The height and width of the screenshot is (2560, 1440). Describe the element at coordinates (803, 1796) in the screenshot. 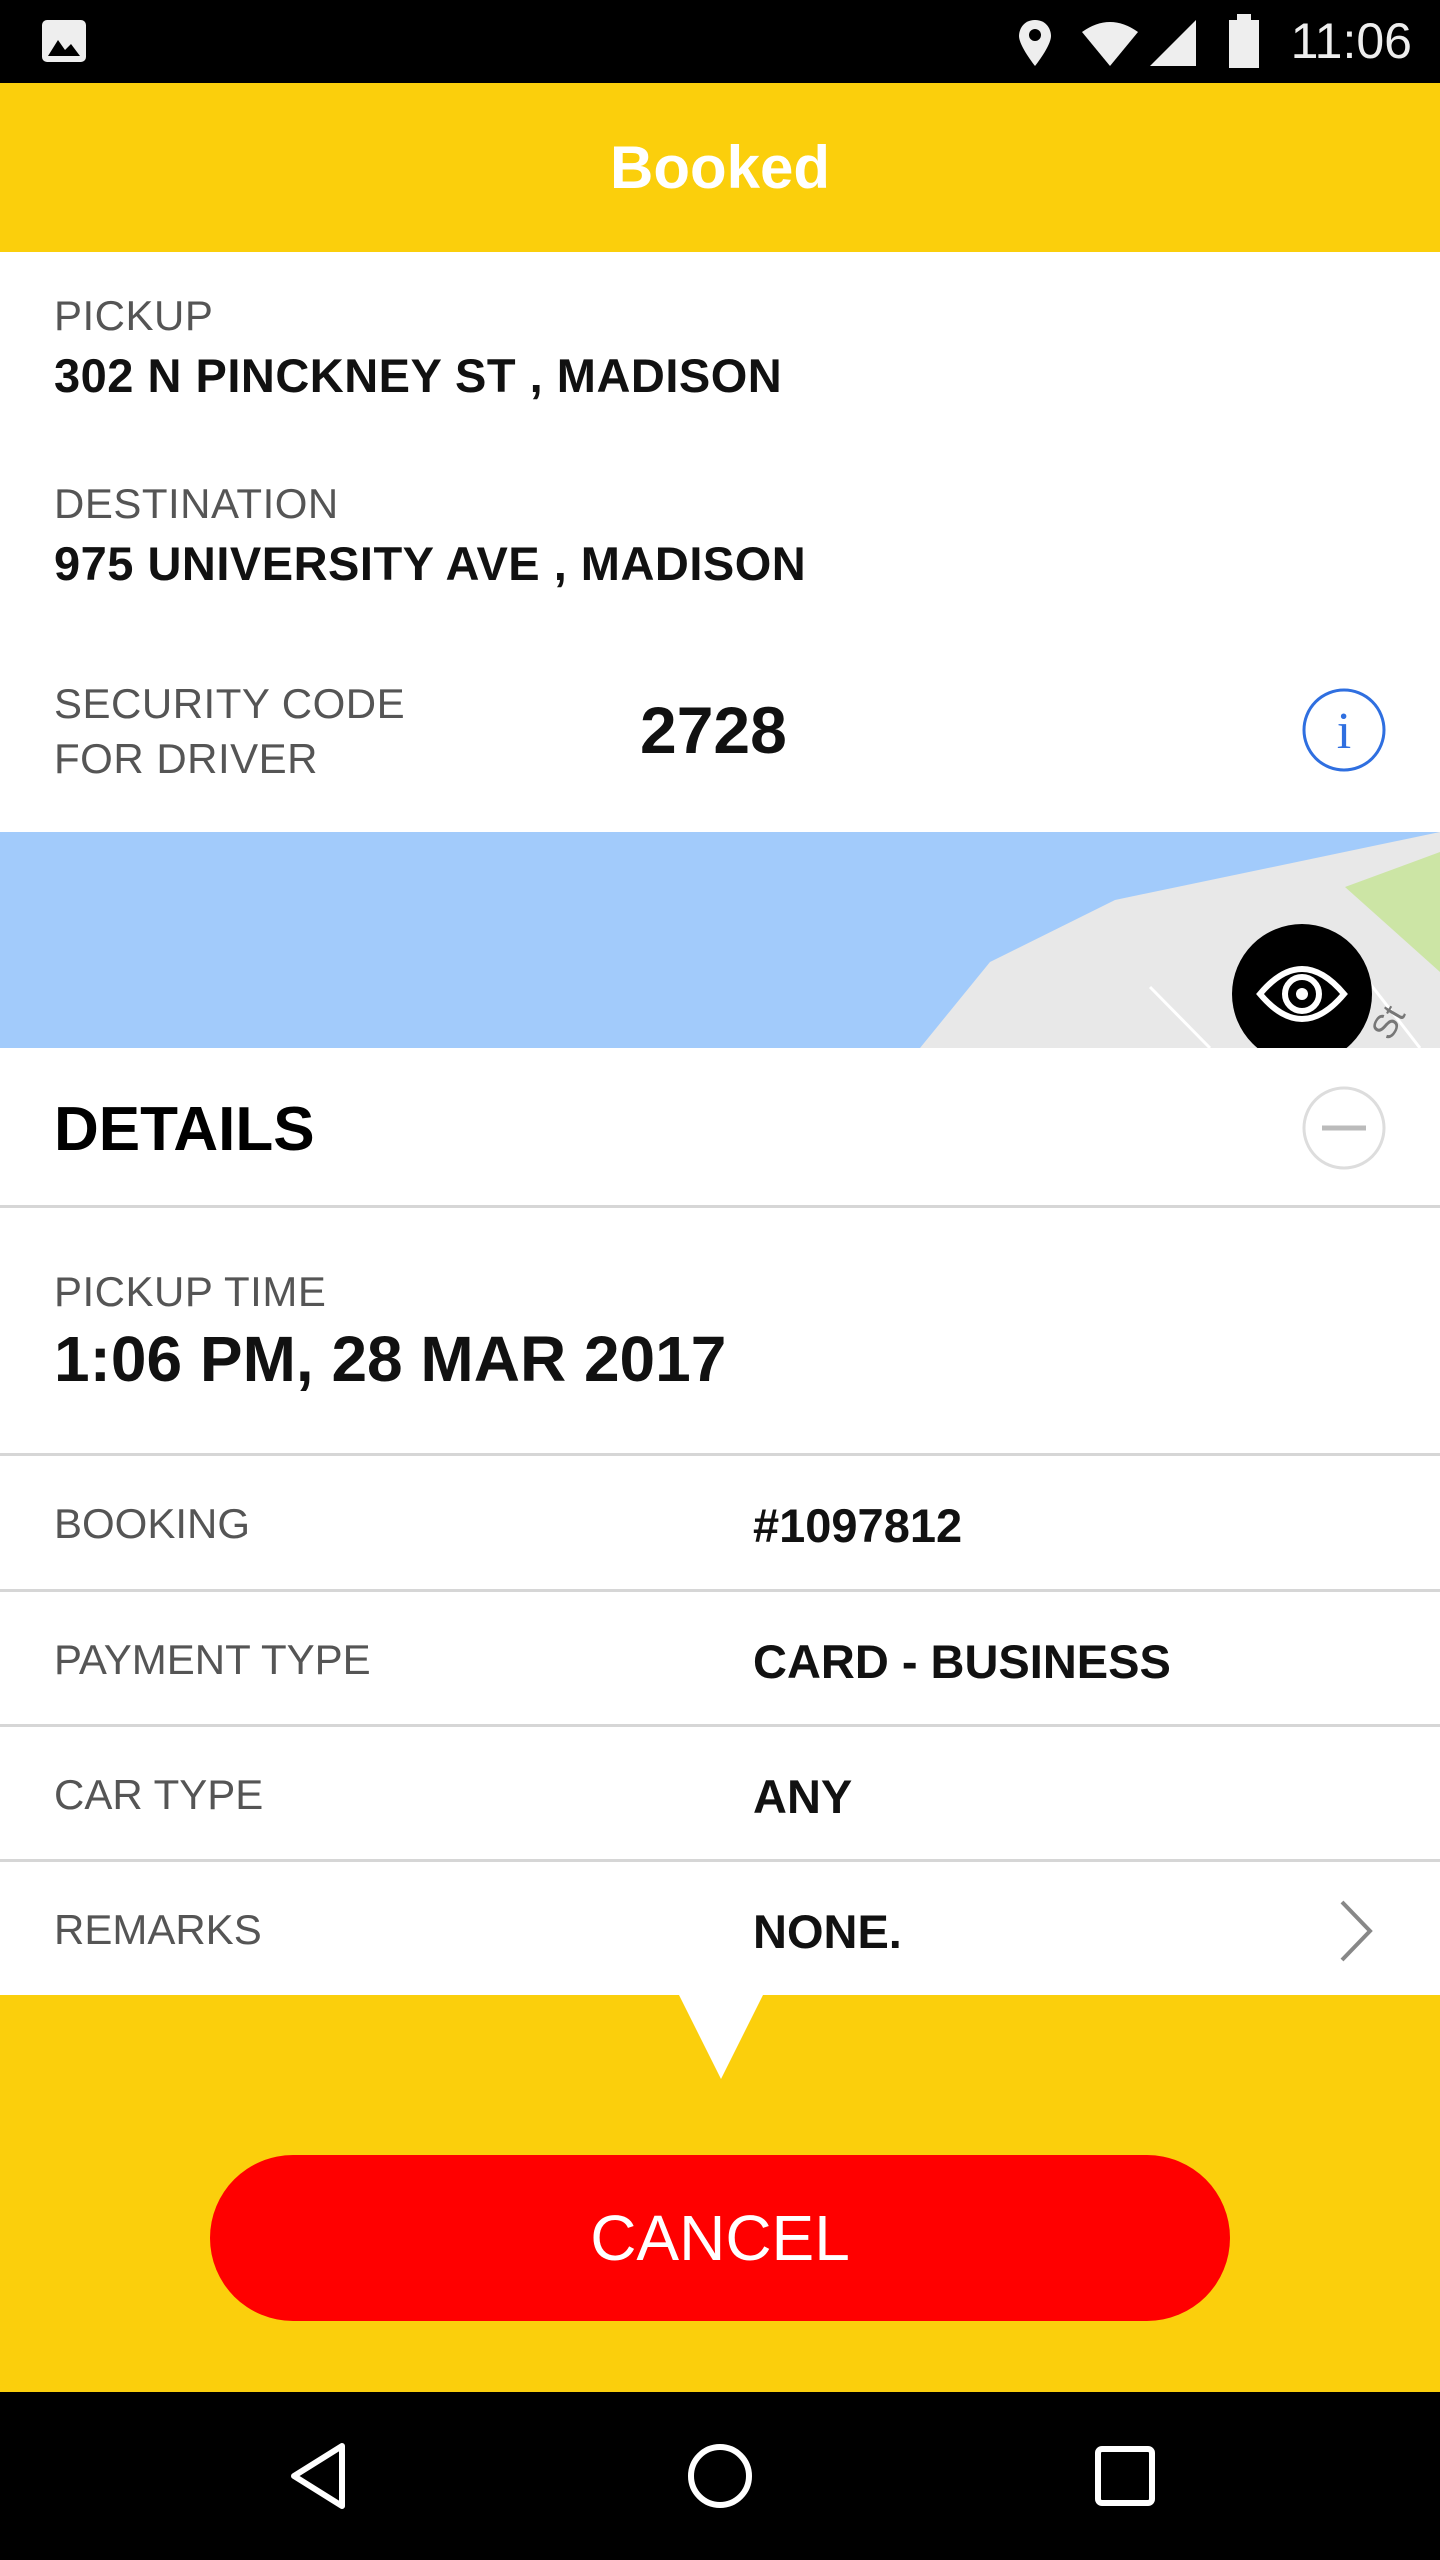

I see `car-type-value: ANY` at that location.